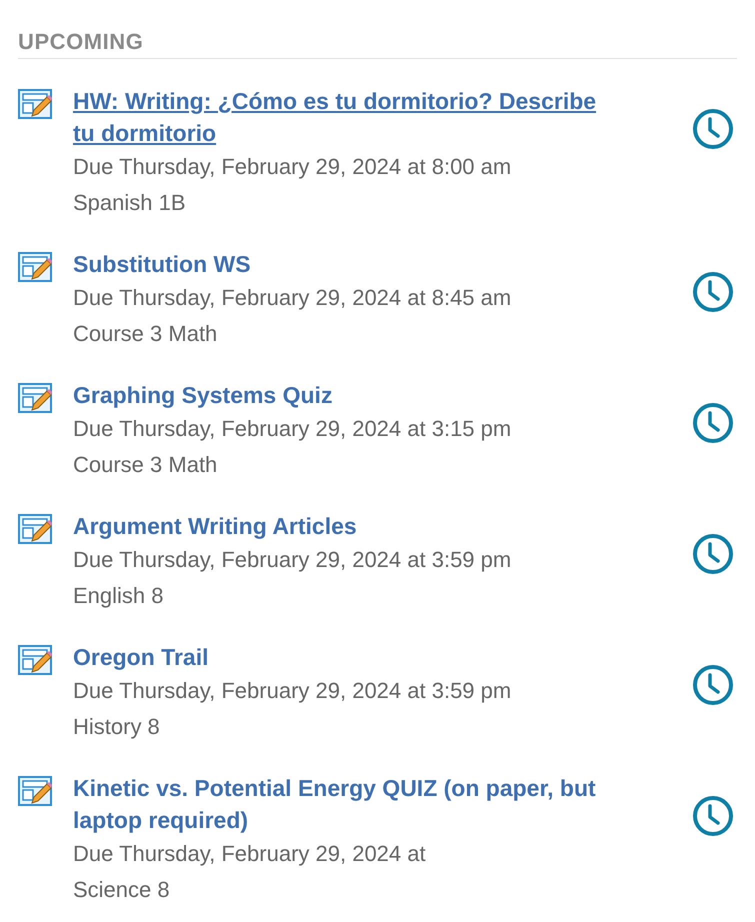 Image resolution: width=755 pixels, height=922 pixels. What do you see at coordinates (338, 526) in the screenshot?
I see `assignment-link: Argument Writing Articles` at bounding box center [338, 526].